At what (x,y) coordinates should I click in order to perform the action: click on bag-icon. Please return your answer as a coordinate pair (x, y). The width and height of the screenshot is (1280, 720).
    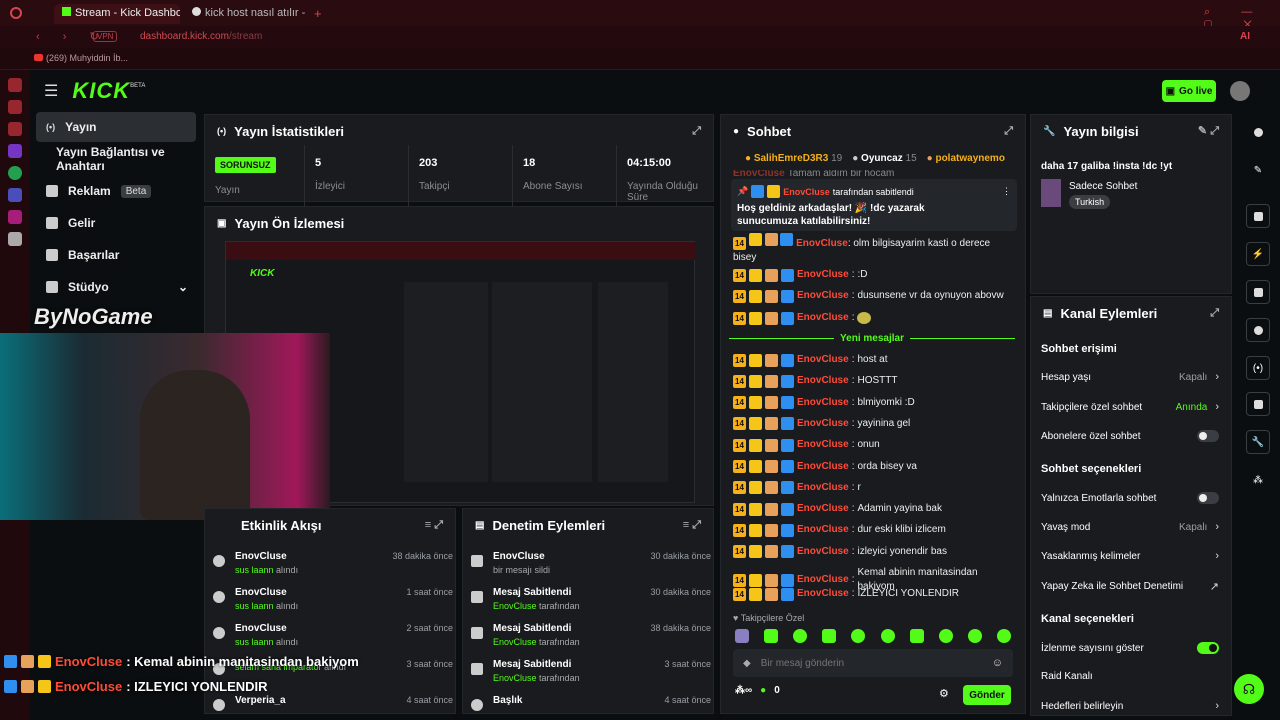
    Looking at the image, I should click on (15, 107).